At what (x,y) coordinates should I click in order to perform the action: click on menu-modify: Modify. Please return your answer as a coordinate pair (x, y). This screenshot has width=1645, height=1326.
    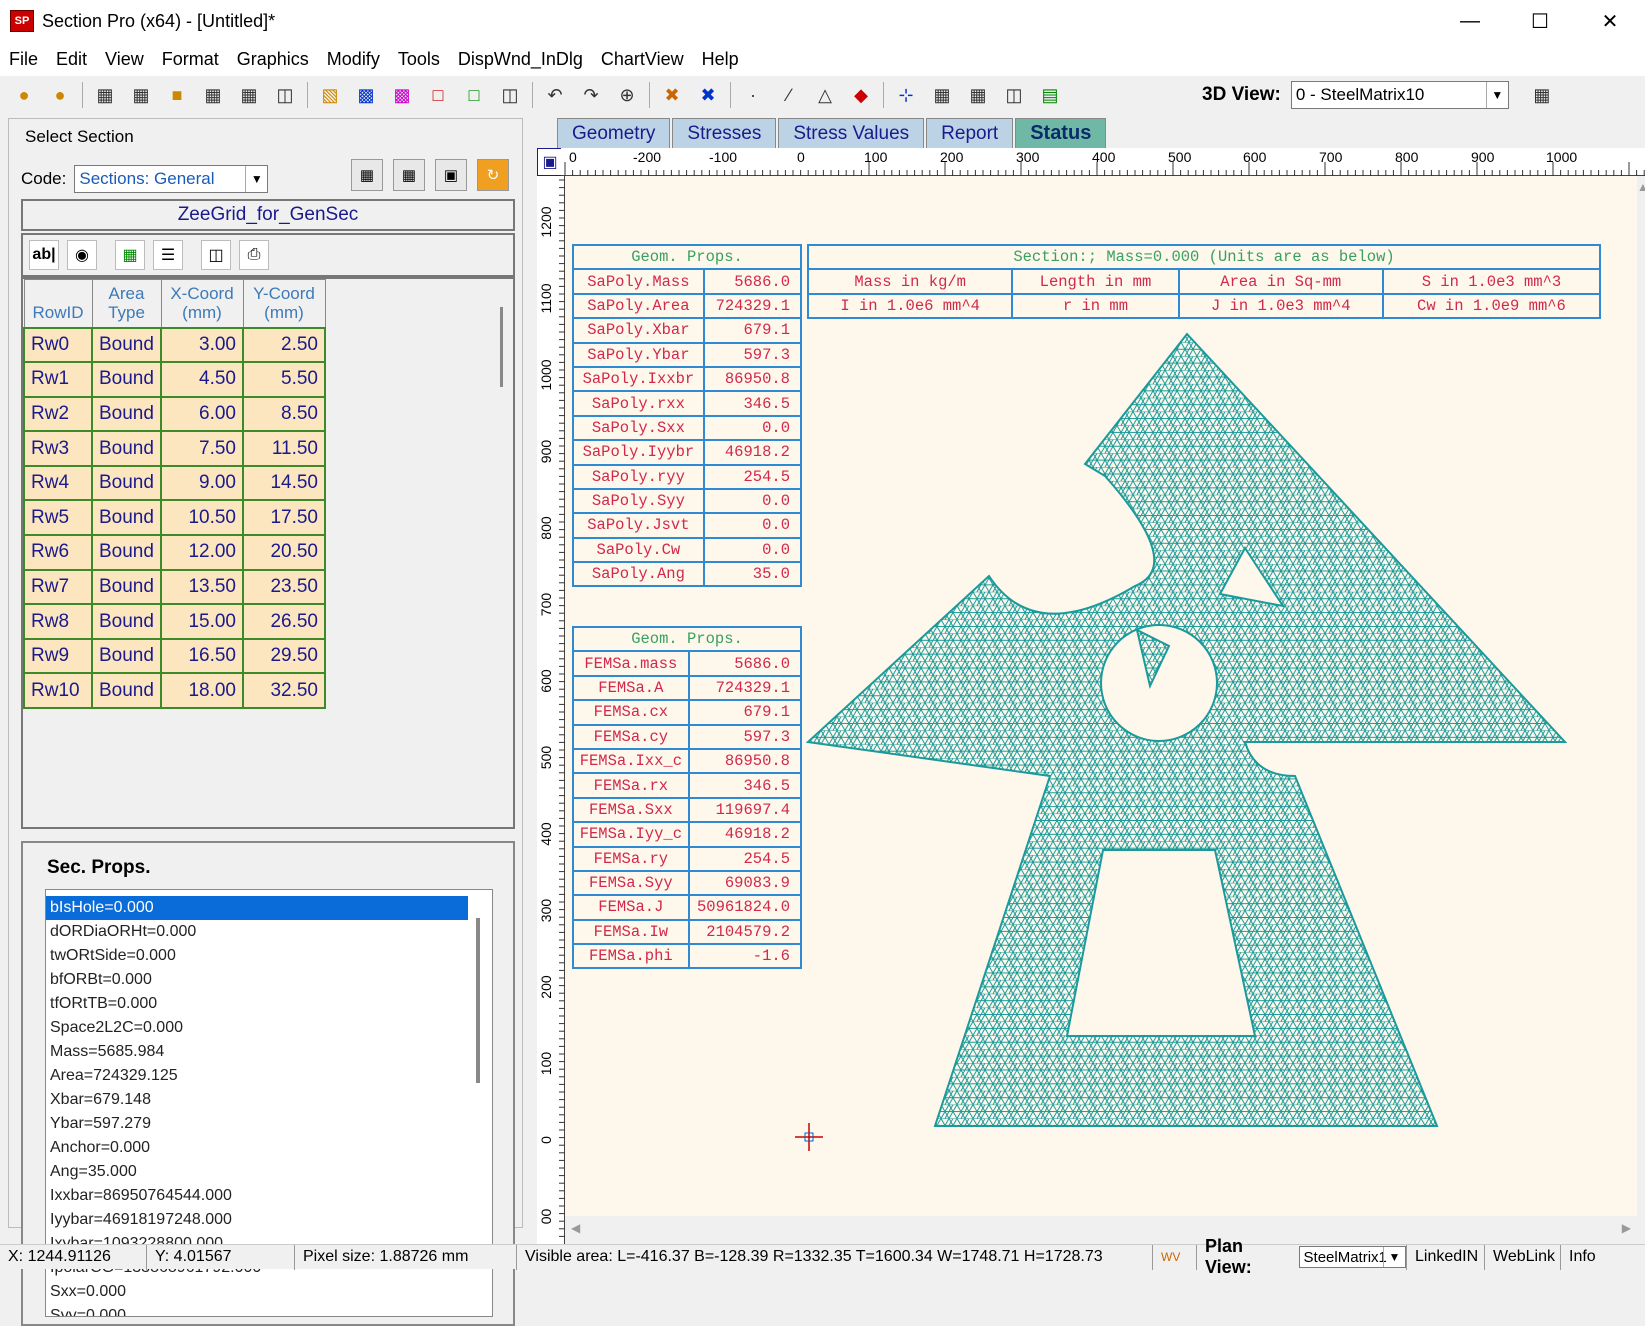
    Looking at the image, I should click on (353, 59).